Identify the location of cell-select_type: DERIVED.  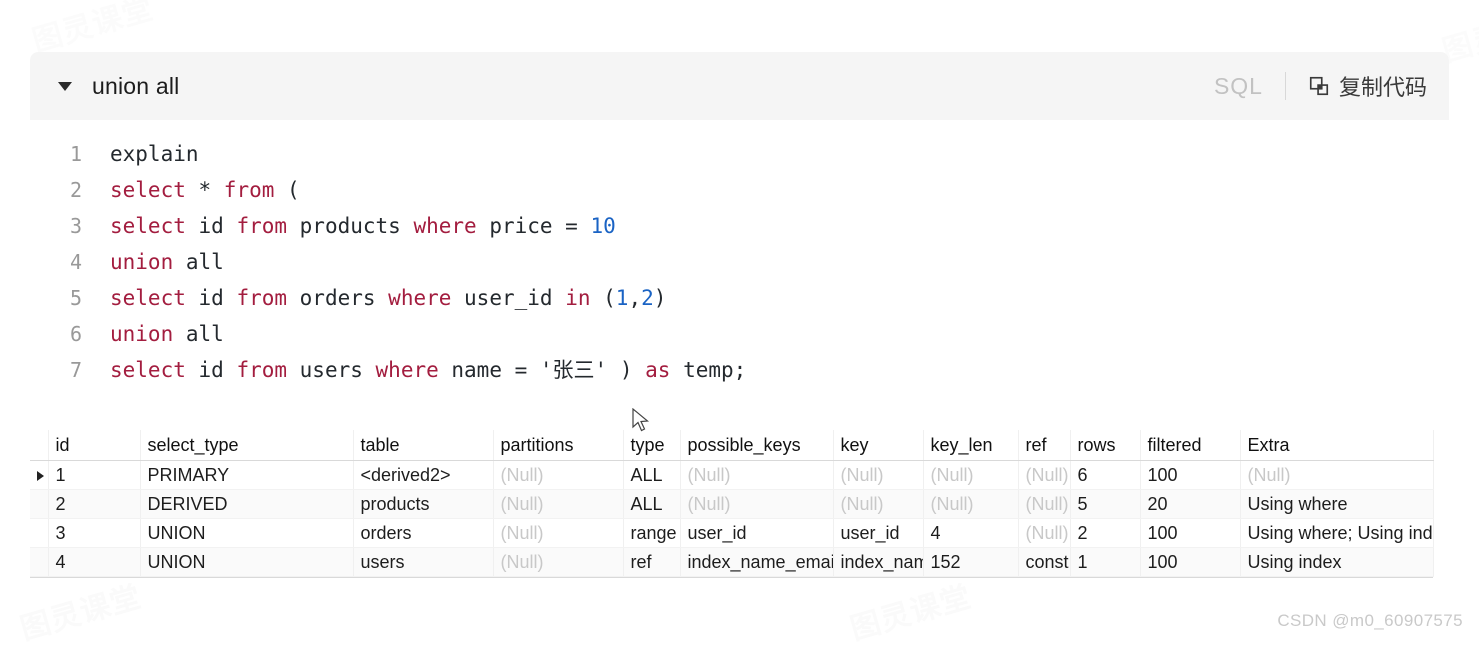
(247, 504).